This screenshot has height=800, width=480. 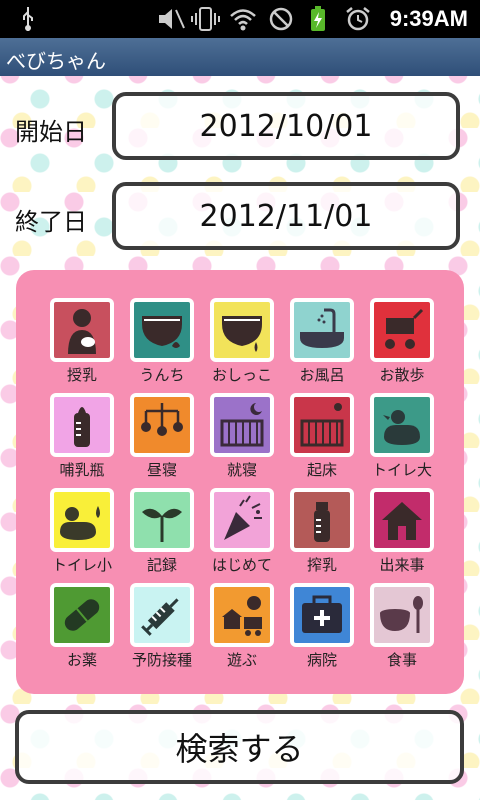 I want to click on battery-charging-icon, so click(x=318, y=18).